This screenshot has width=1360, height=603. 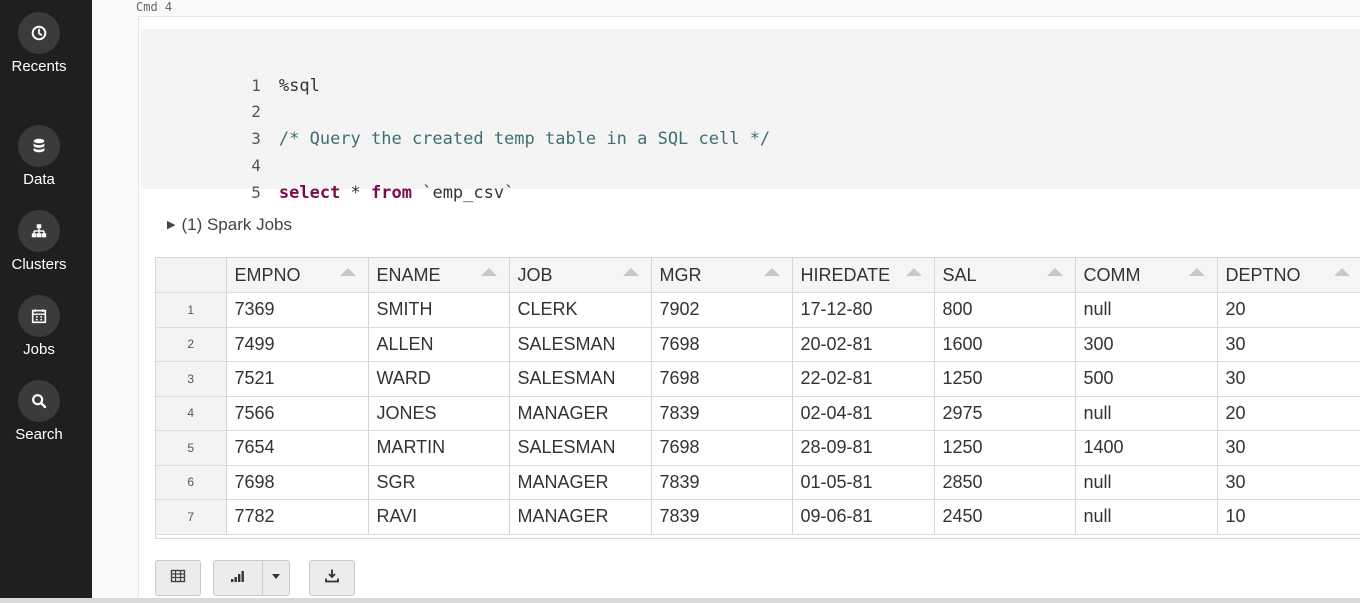 I want to click on column-header-label: HIREDATE, so click(x=845, y=274).